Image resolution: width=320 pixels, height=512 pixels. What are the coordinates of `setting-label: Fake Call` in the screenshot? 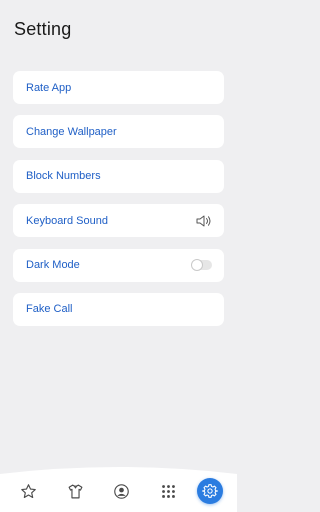 It's located at (49, 309).